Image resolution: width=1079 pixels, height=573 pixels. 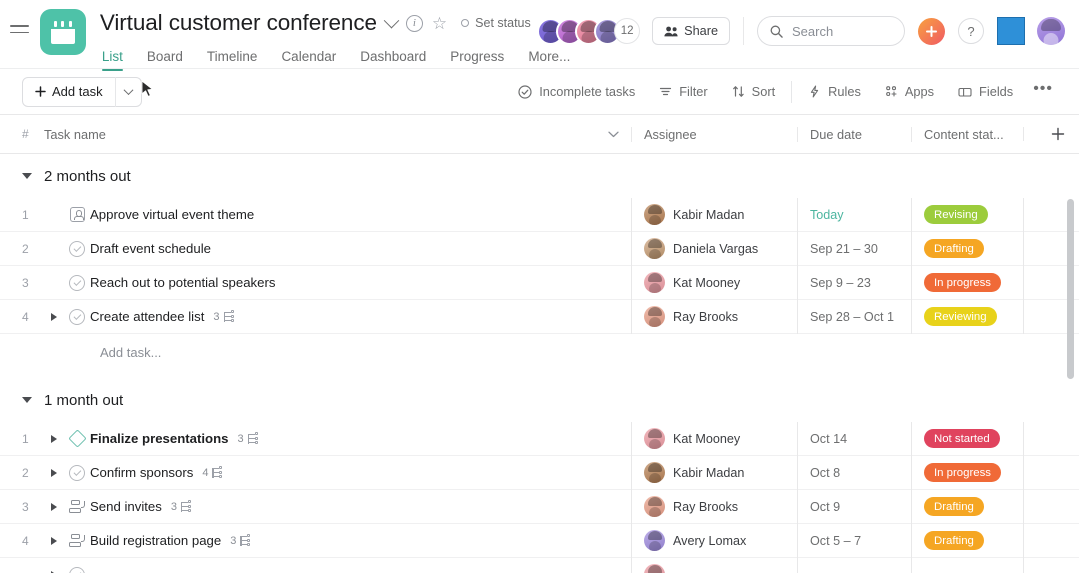 I want to click on column-header-assignee: Assignee, so click(x=714, y=134).